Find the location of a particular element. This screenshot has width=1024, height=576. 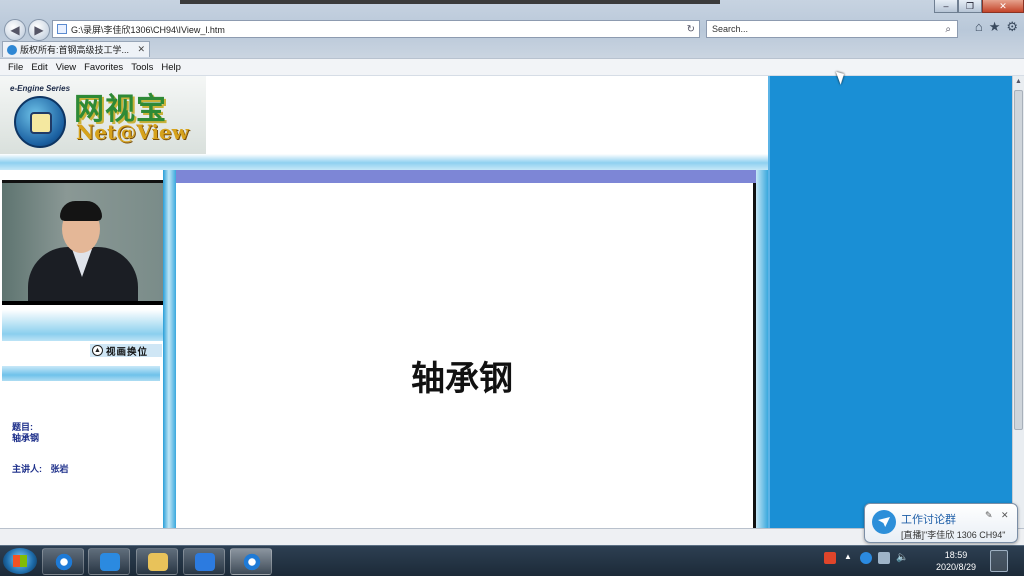

volume-icon: 🔈 is located at coordinates (902, 558).